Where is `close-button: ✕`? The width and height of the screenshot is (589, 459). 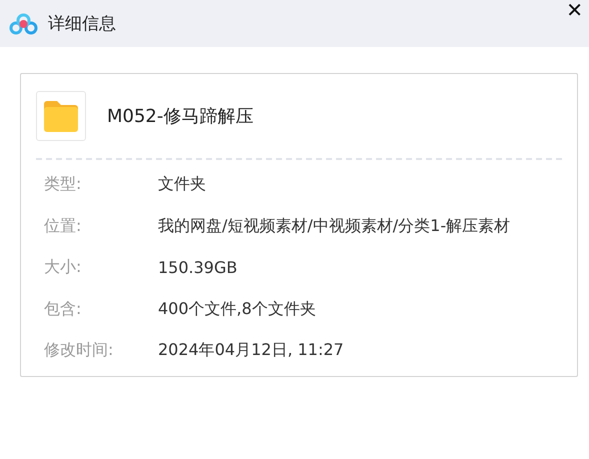 close-button: ✕ is located at coordinates (574, 11).